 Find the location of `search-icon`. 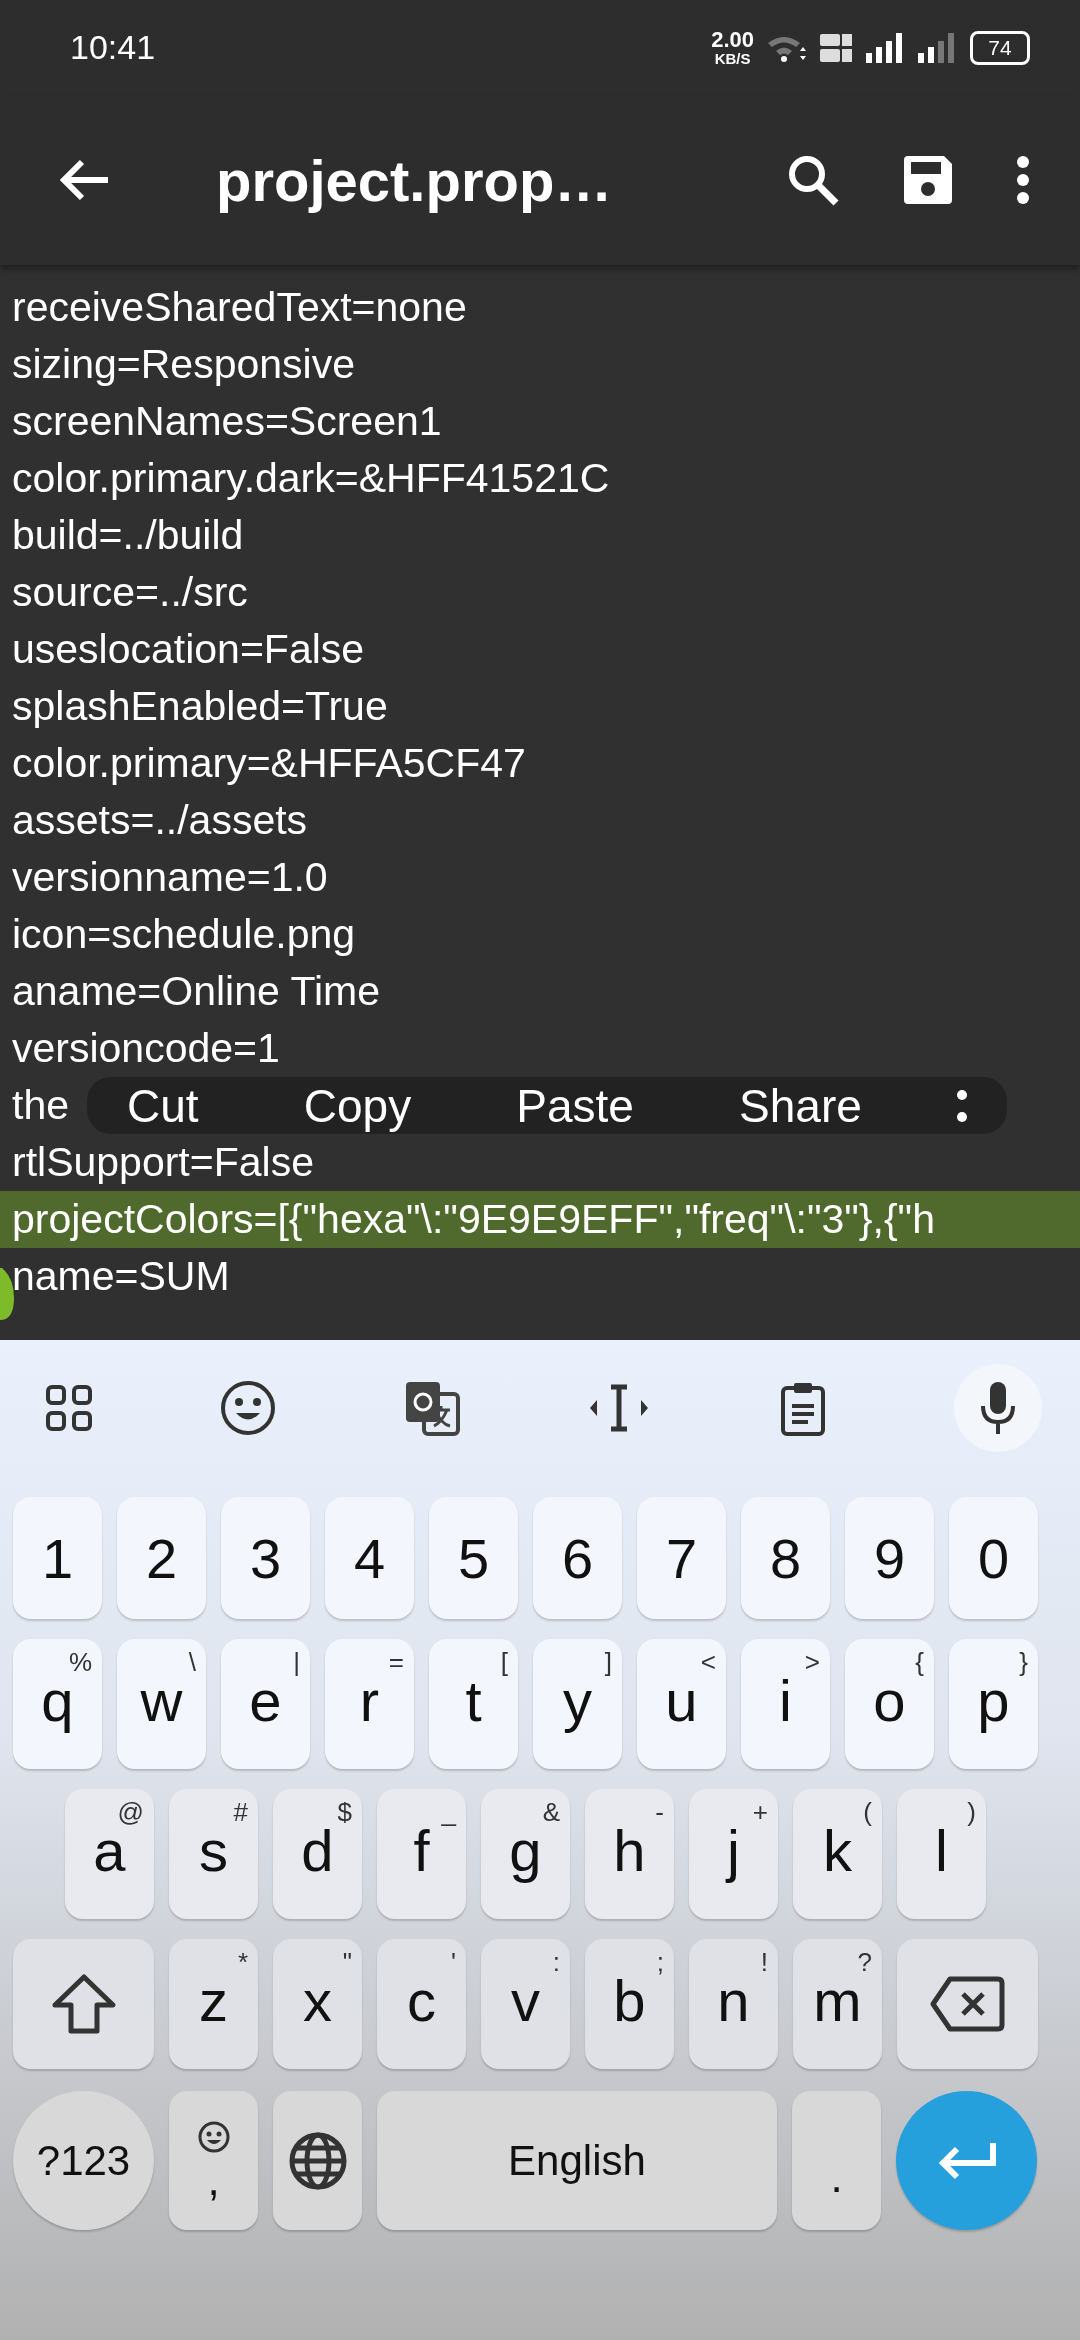

search-icon is located at coordinates (813, 180).